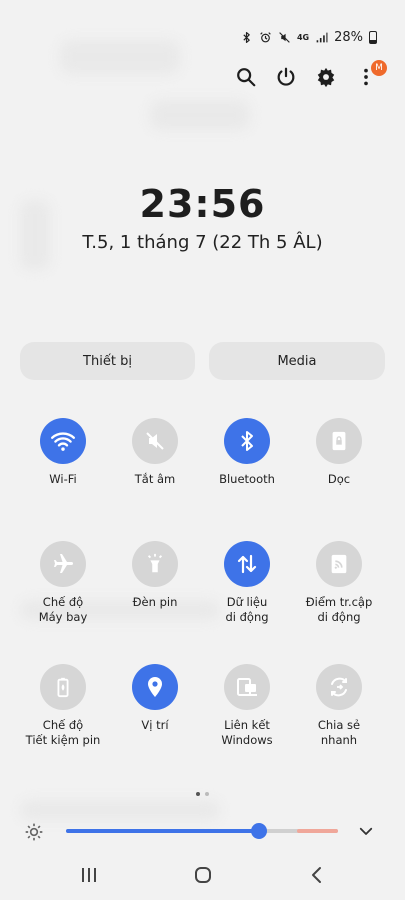 This screenshot has width=405, height=900. I want to click on brightness-control, so click(202, 831).